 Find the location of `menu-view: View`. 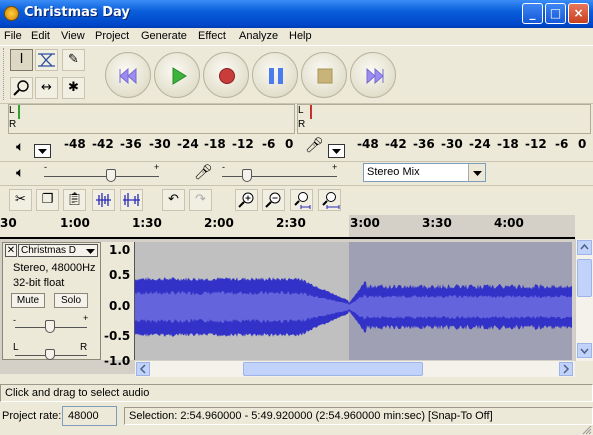

menu-view: View is located at coordinates (73, 36).